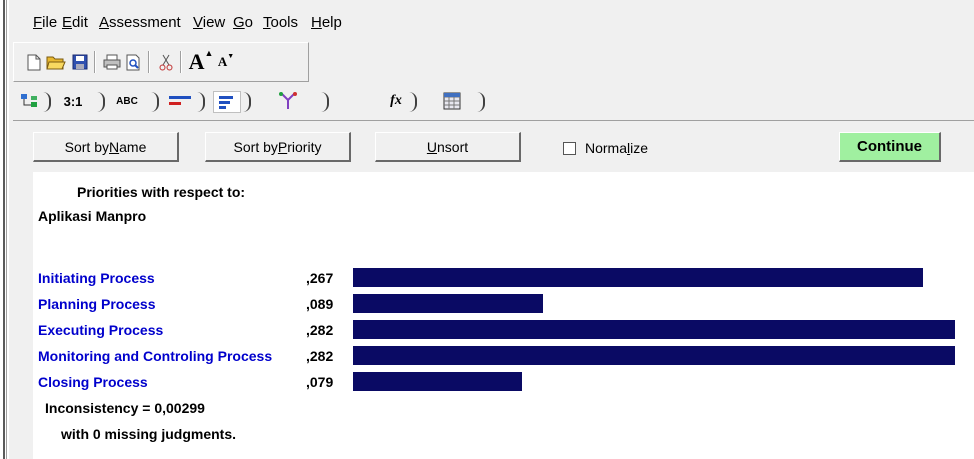  I want to click on menu-help: Help, so click(326, 22).